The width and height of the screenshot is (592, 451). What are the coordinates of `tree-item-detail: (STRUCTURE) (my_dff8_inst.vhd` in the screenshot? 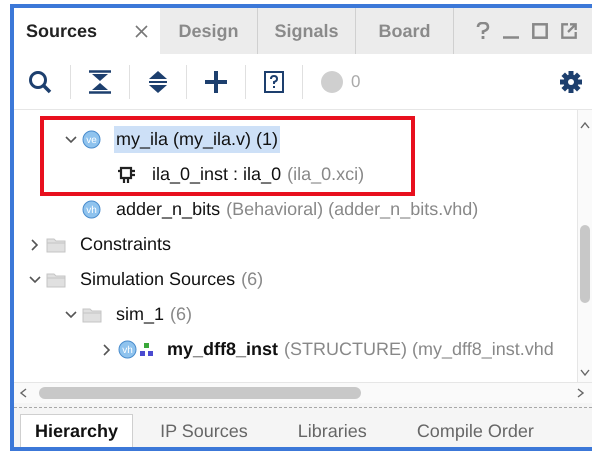 It's located at (419, 349).